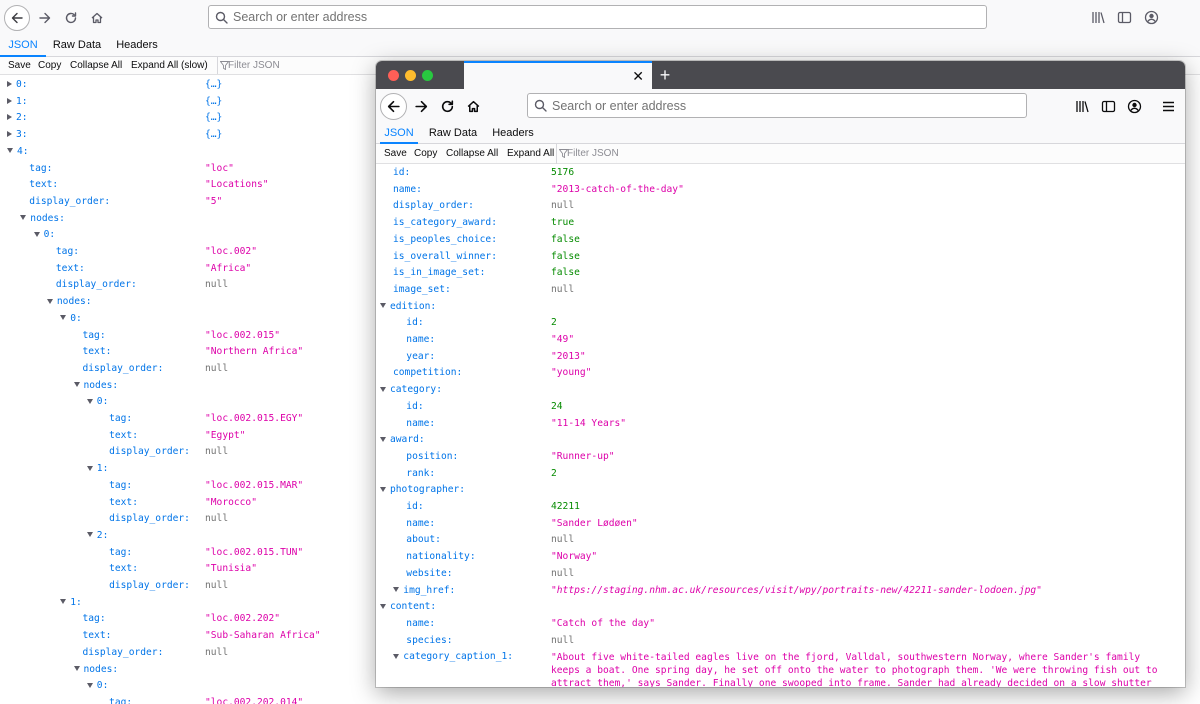 The image size is (1200, 704). I want to click on json-row: content:, so click(408, 607).